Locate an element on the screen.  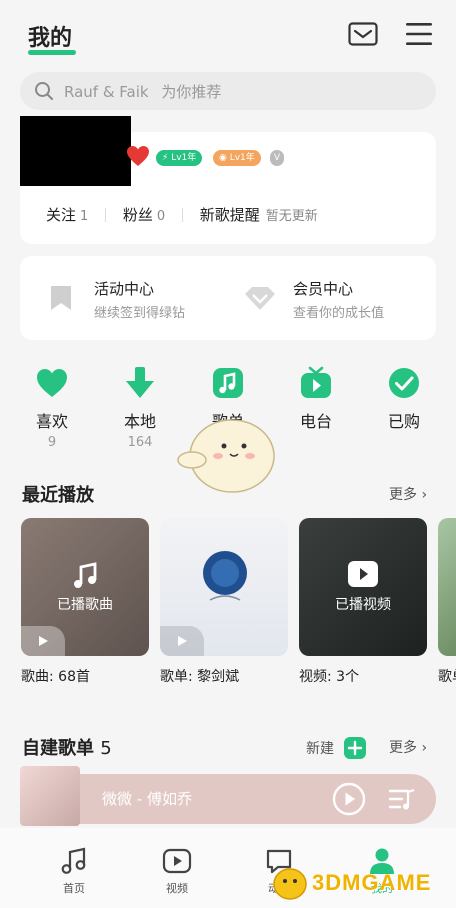
following-stat: 关注 1 is located at coordinates (67, 215).